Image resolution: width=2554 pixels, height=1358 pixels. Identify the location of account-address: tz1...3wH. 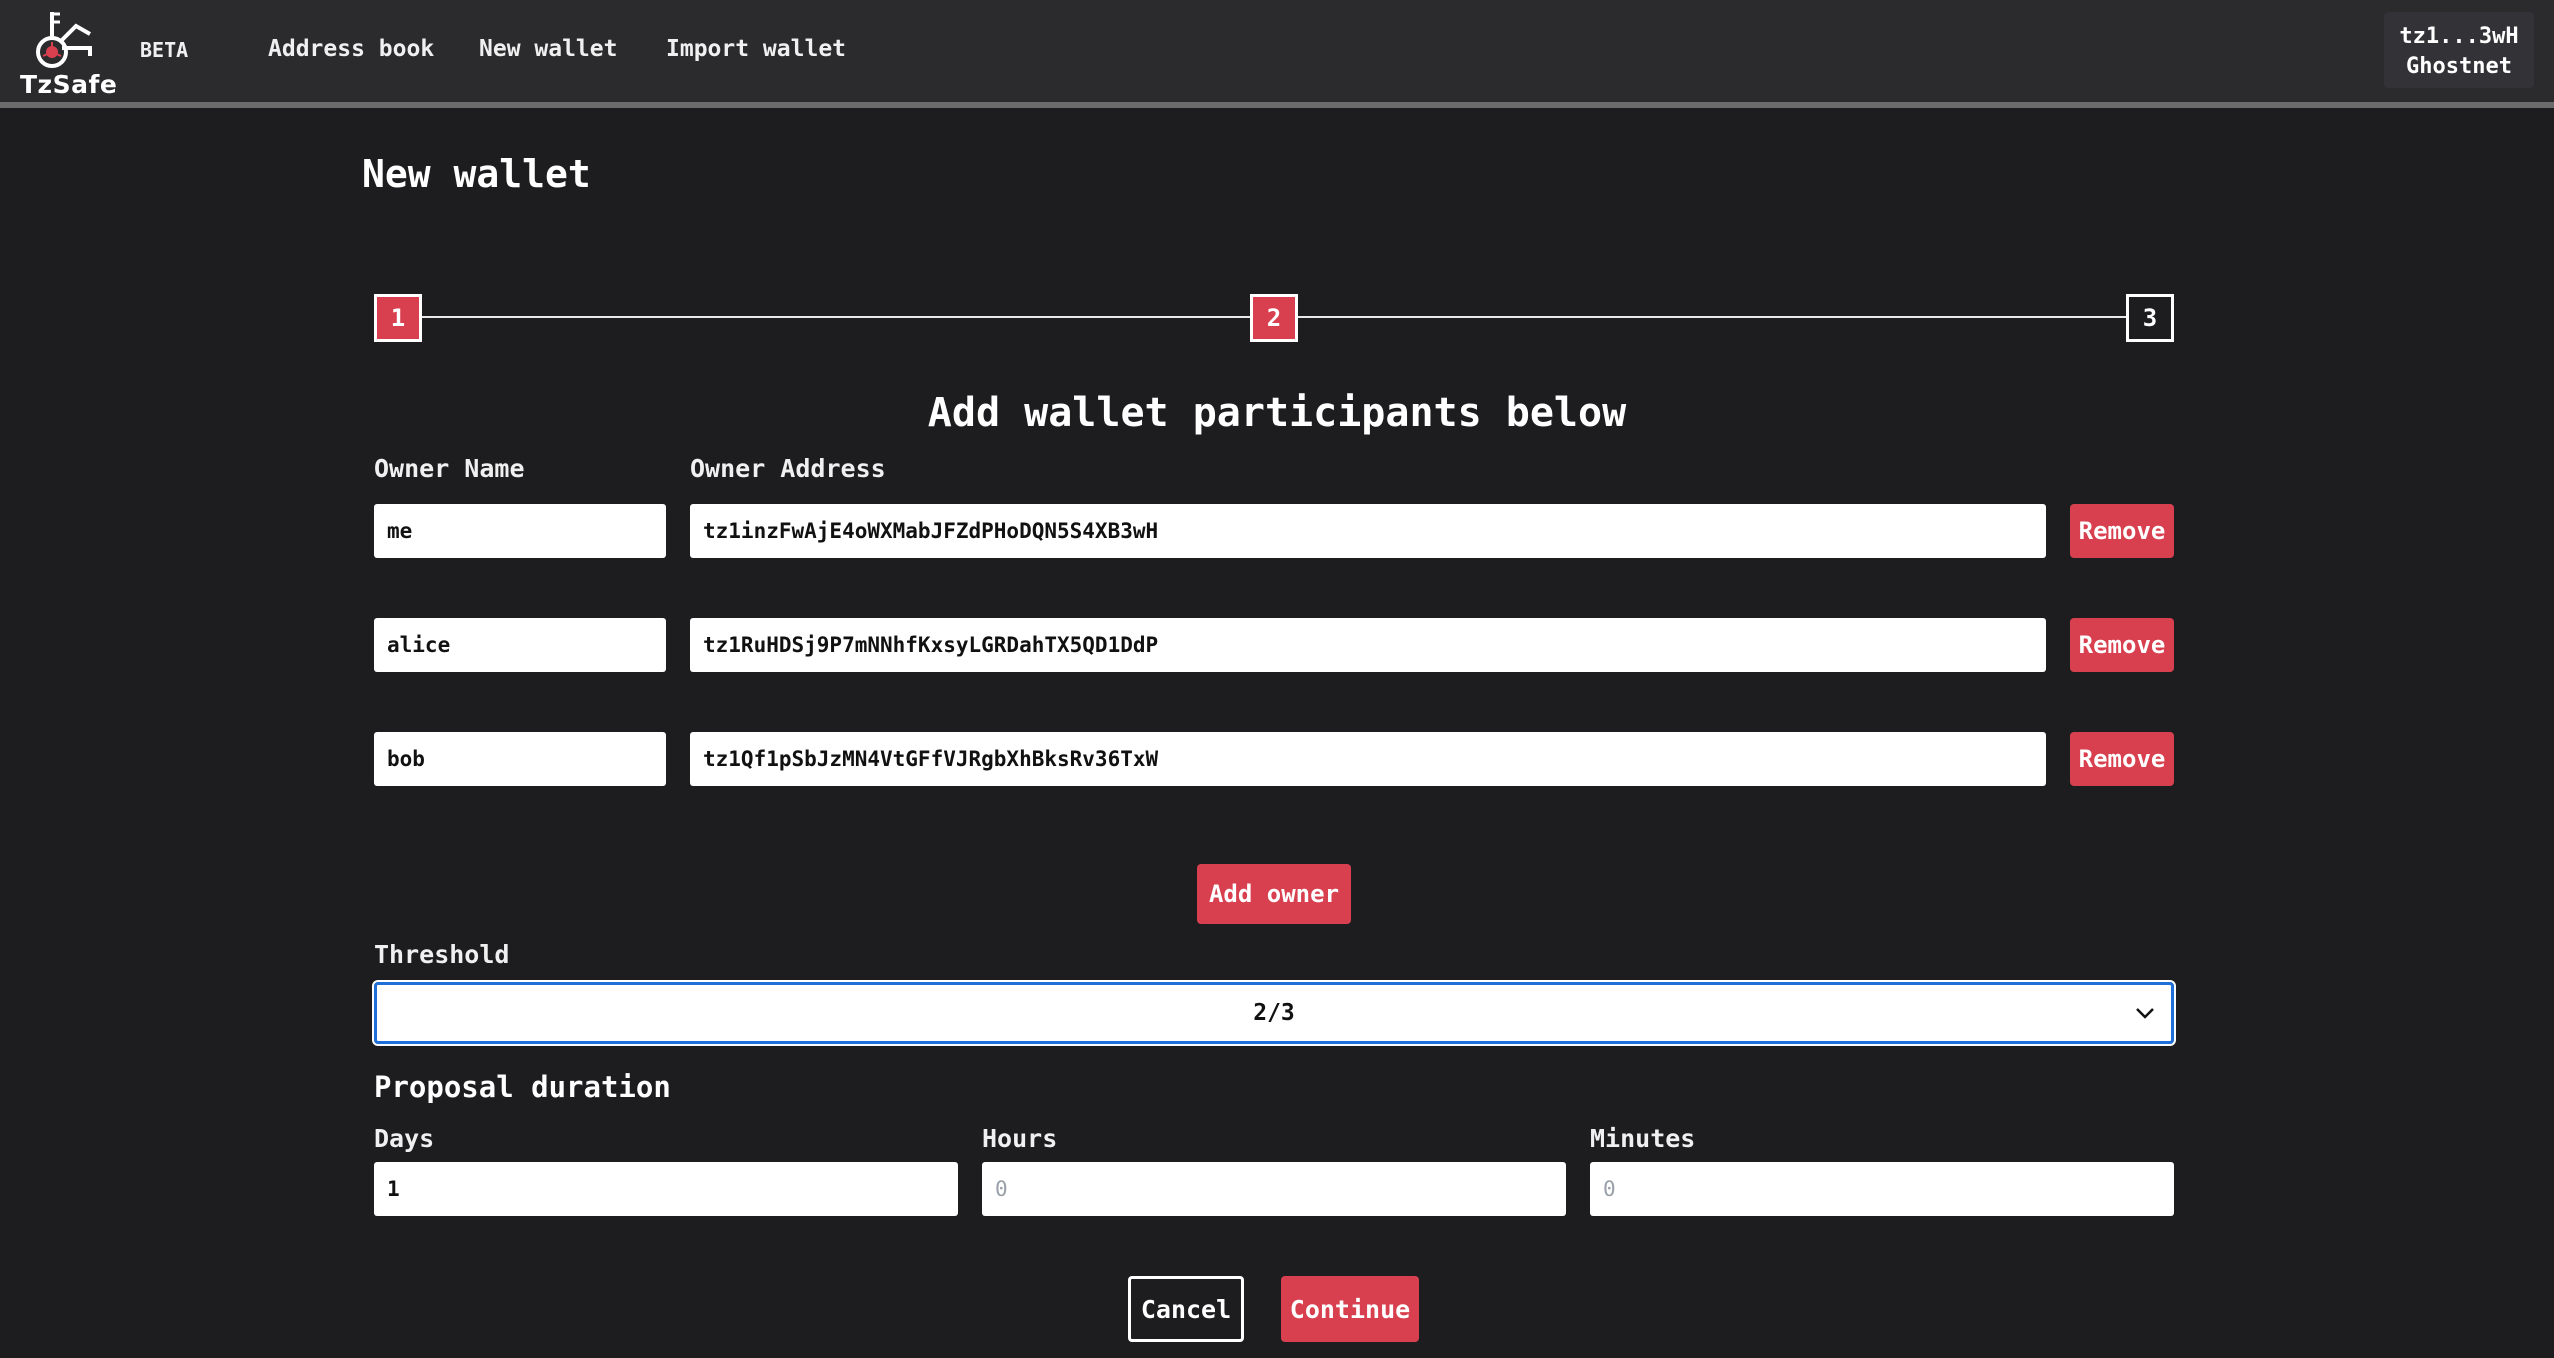
(2459, 36).